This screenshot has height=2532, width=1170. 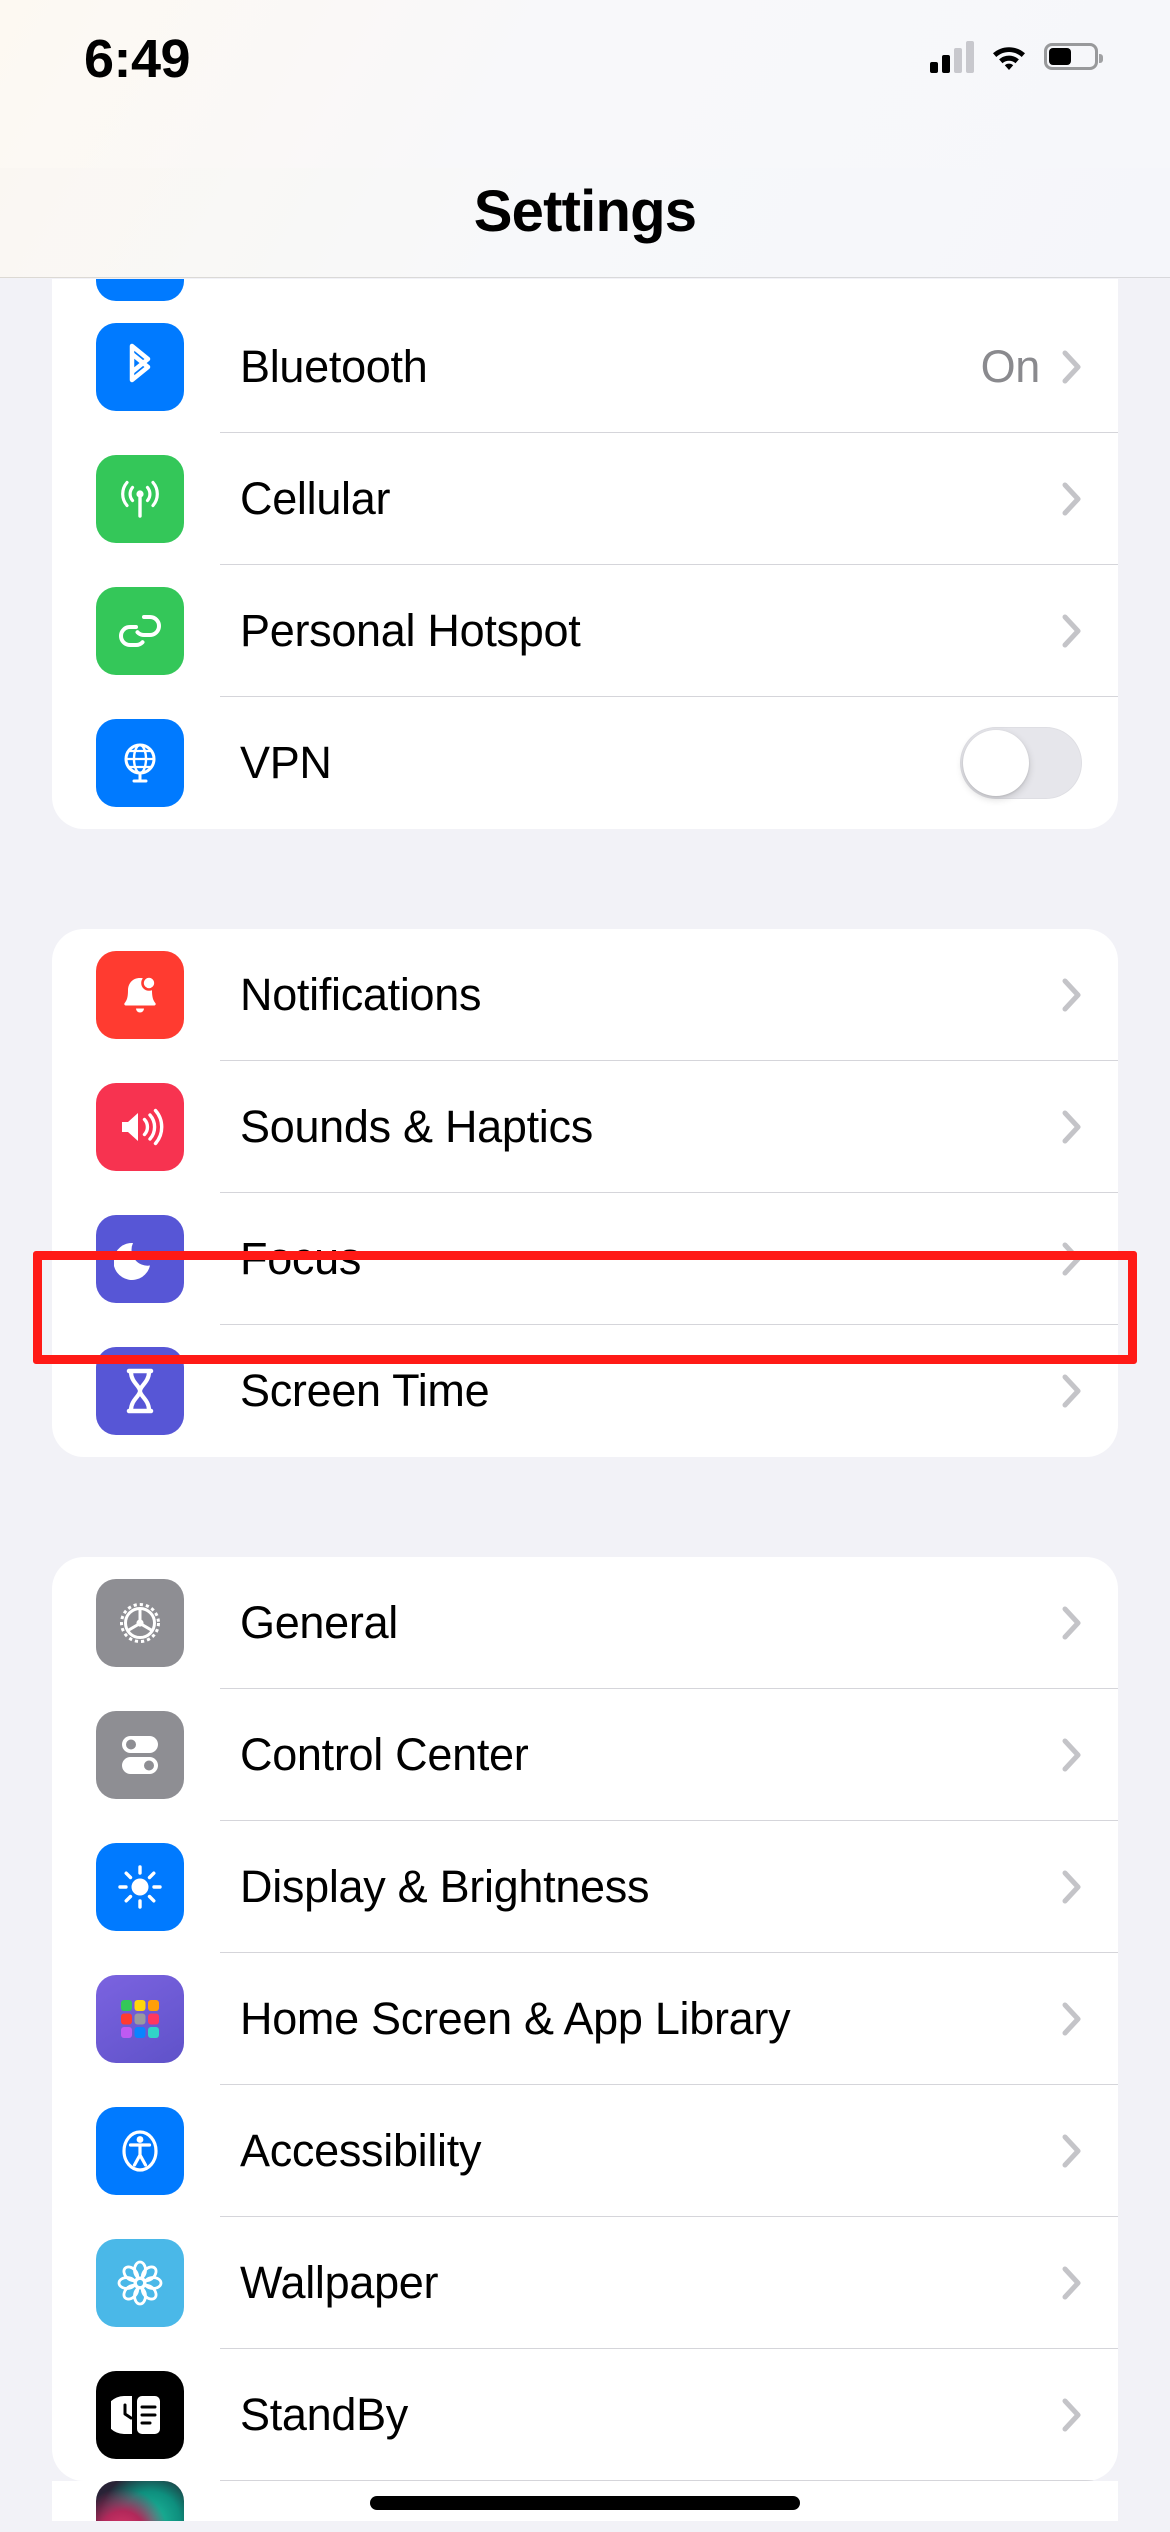 I want to click on personal-hotspot-icon, so click(x=140, y=631).